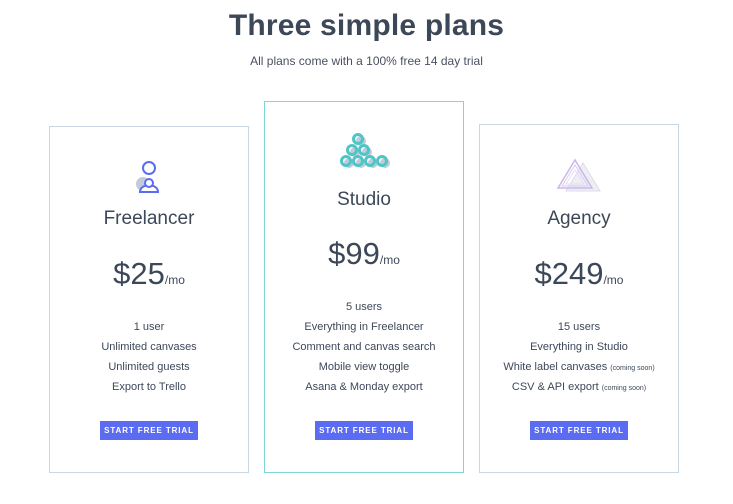  I want to click on plan-price: $249/mo, so click(579, 274).